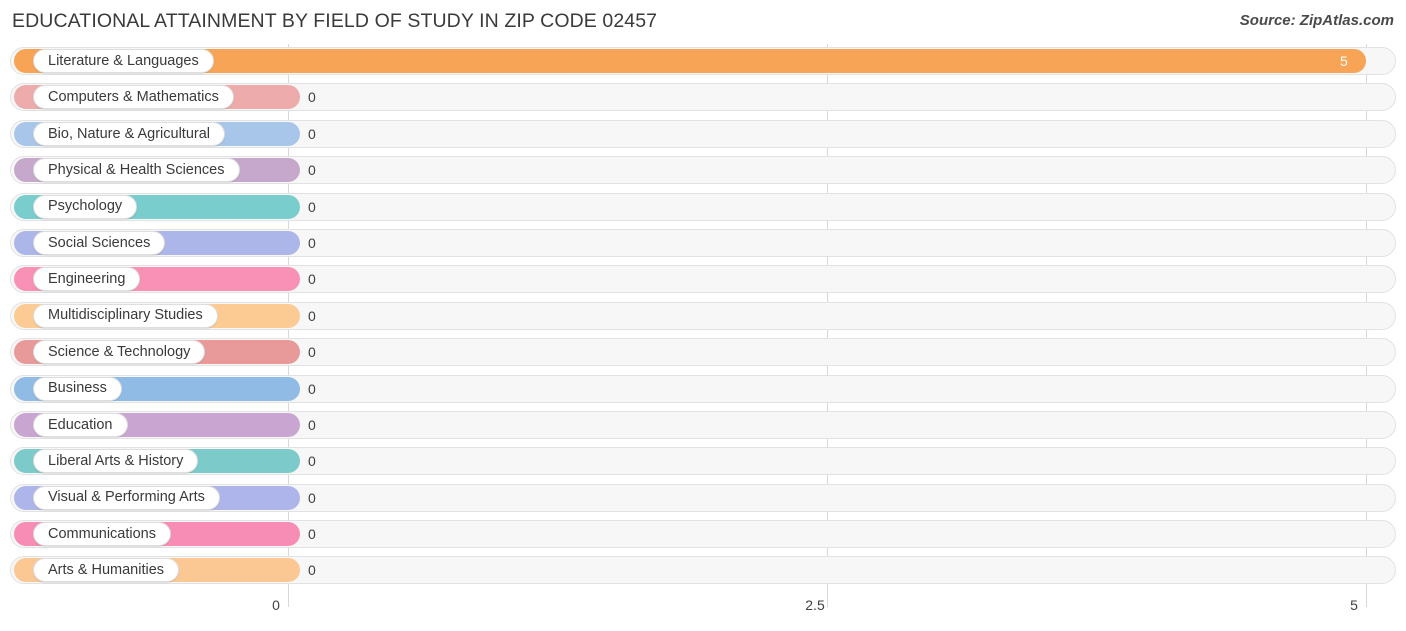 Image resolution: width=1406 pixels, height=631 pixels. I want to click on category-label: Liberal Arts & History, so click(116, 461).